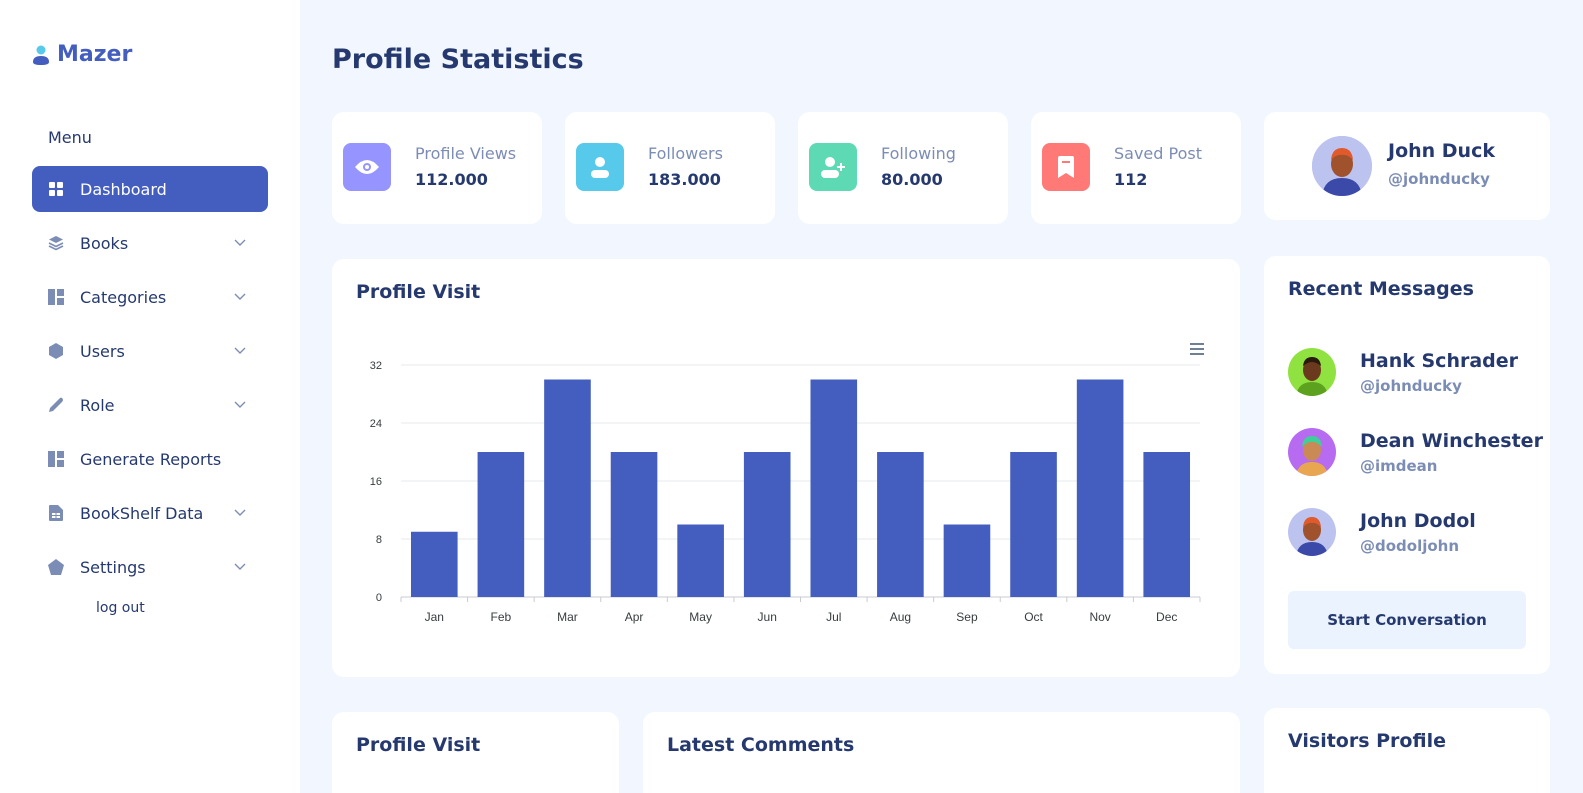  What do you see at coordinates (437, 168) in the screenshot?
I see `stat-card-profile-views: Profile Views 112.000` at bounding box center [437, 168].